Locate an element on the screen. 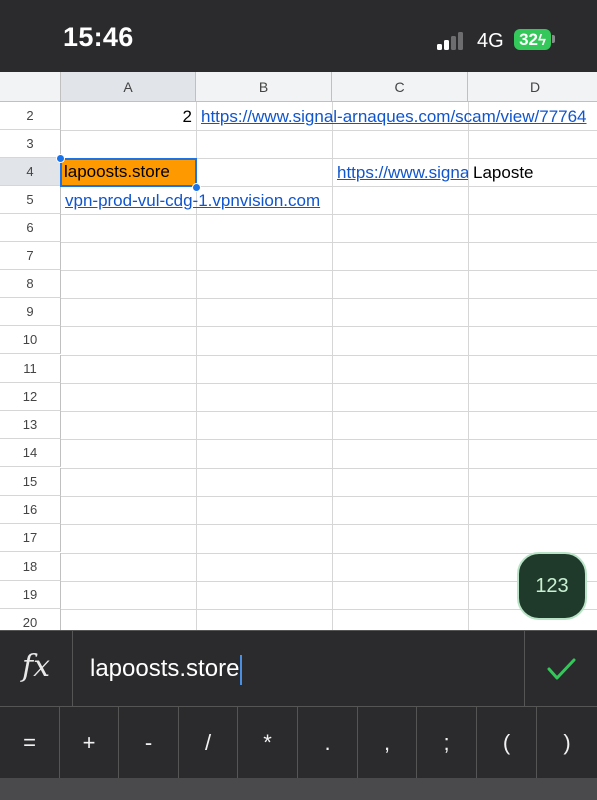  key-comma: , is located at coordinates (387, 743).